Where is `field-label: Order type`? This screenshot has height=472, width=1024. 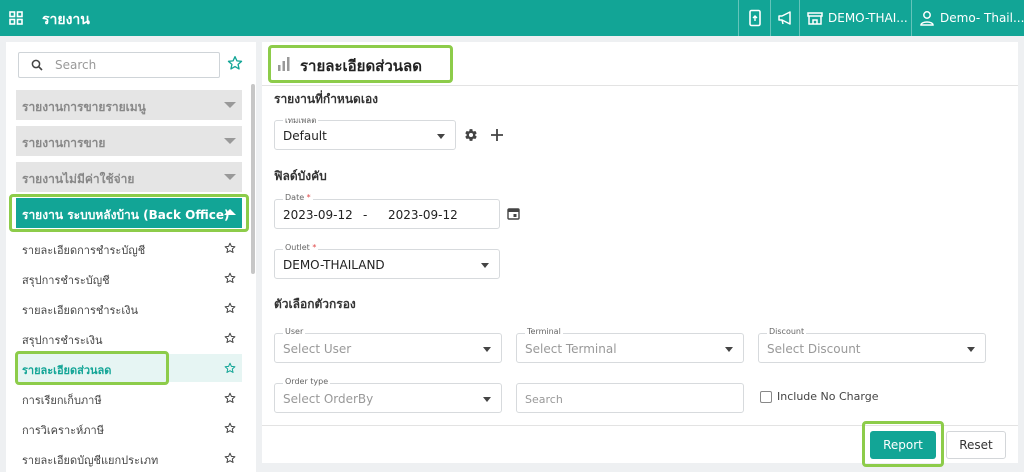
field-label: Order type is located at coordinates (307, 381).